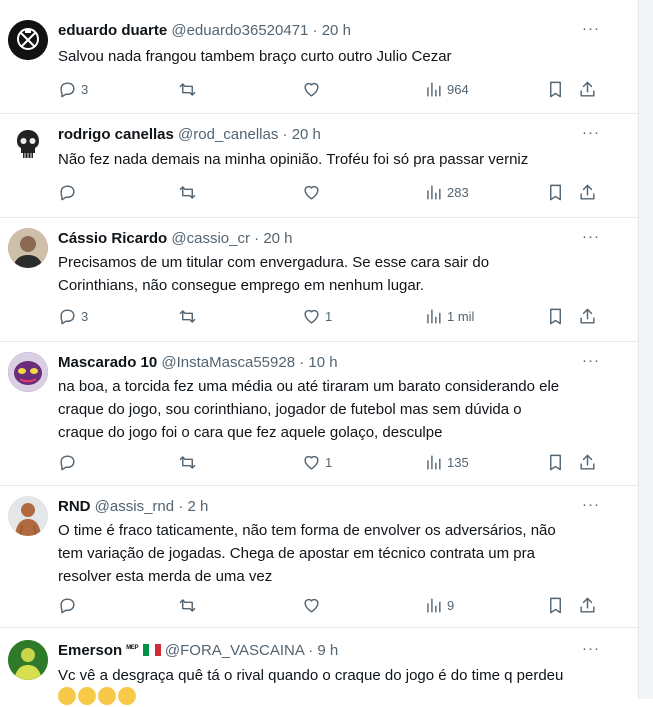 The height and width of the screenshot is (707, 653). What do you see at coordinates (458, 192) in the screenshot?
I see `view-count: 283` at bounding box center [458, 192].